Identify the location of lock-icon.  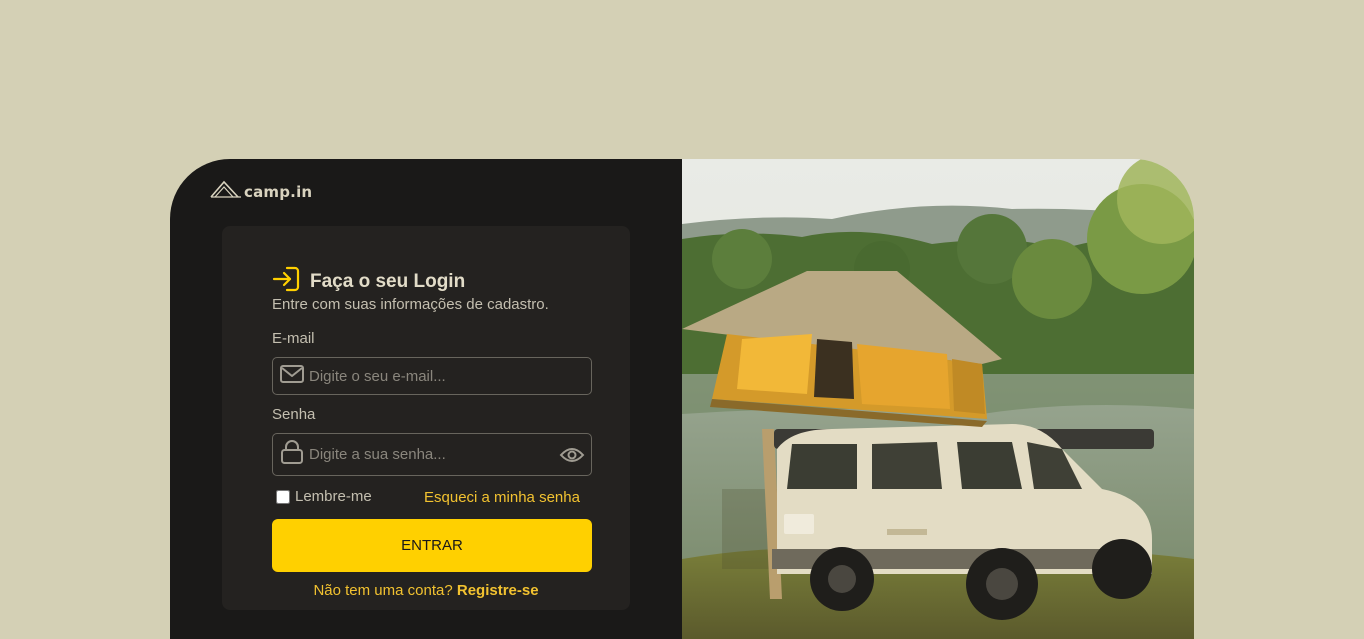
(292, 454).